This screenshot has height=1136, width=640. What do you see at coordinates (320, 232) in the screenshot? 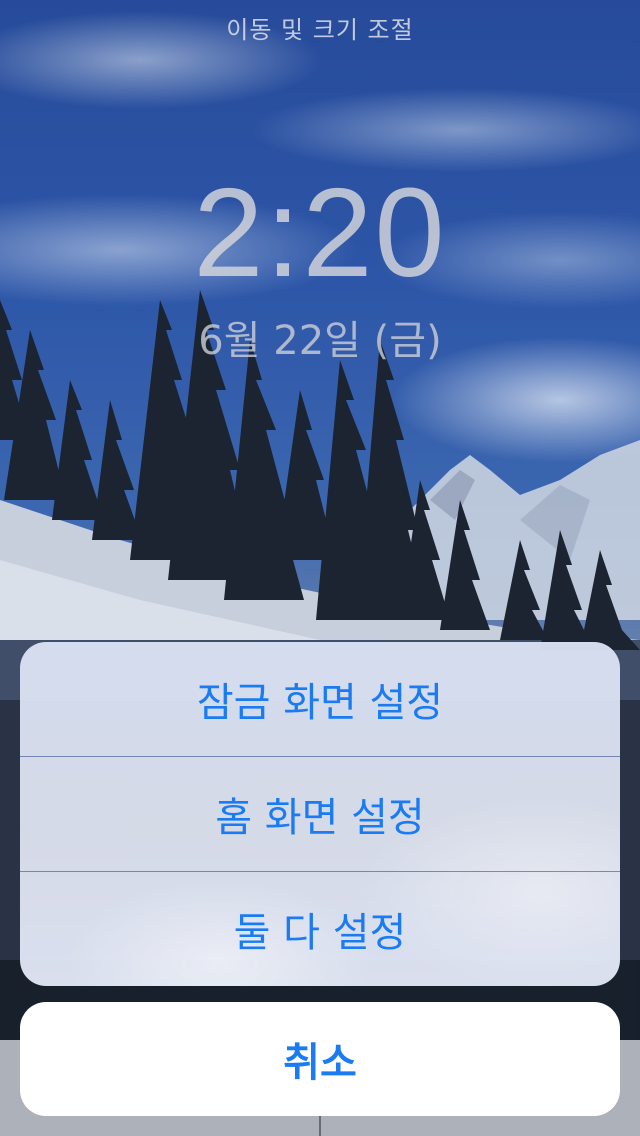
I see `clock-time: 2:20` at bounding box center [320, 232].